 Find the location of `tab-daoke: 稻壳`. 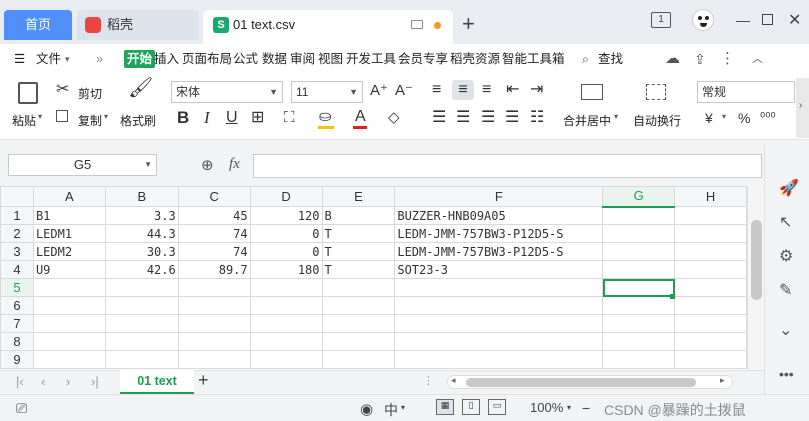

tab-daoke: 稻壳 is located at coordinates (138, 25).